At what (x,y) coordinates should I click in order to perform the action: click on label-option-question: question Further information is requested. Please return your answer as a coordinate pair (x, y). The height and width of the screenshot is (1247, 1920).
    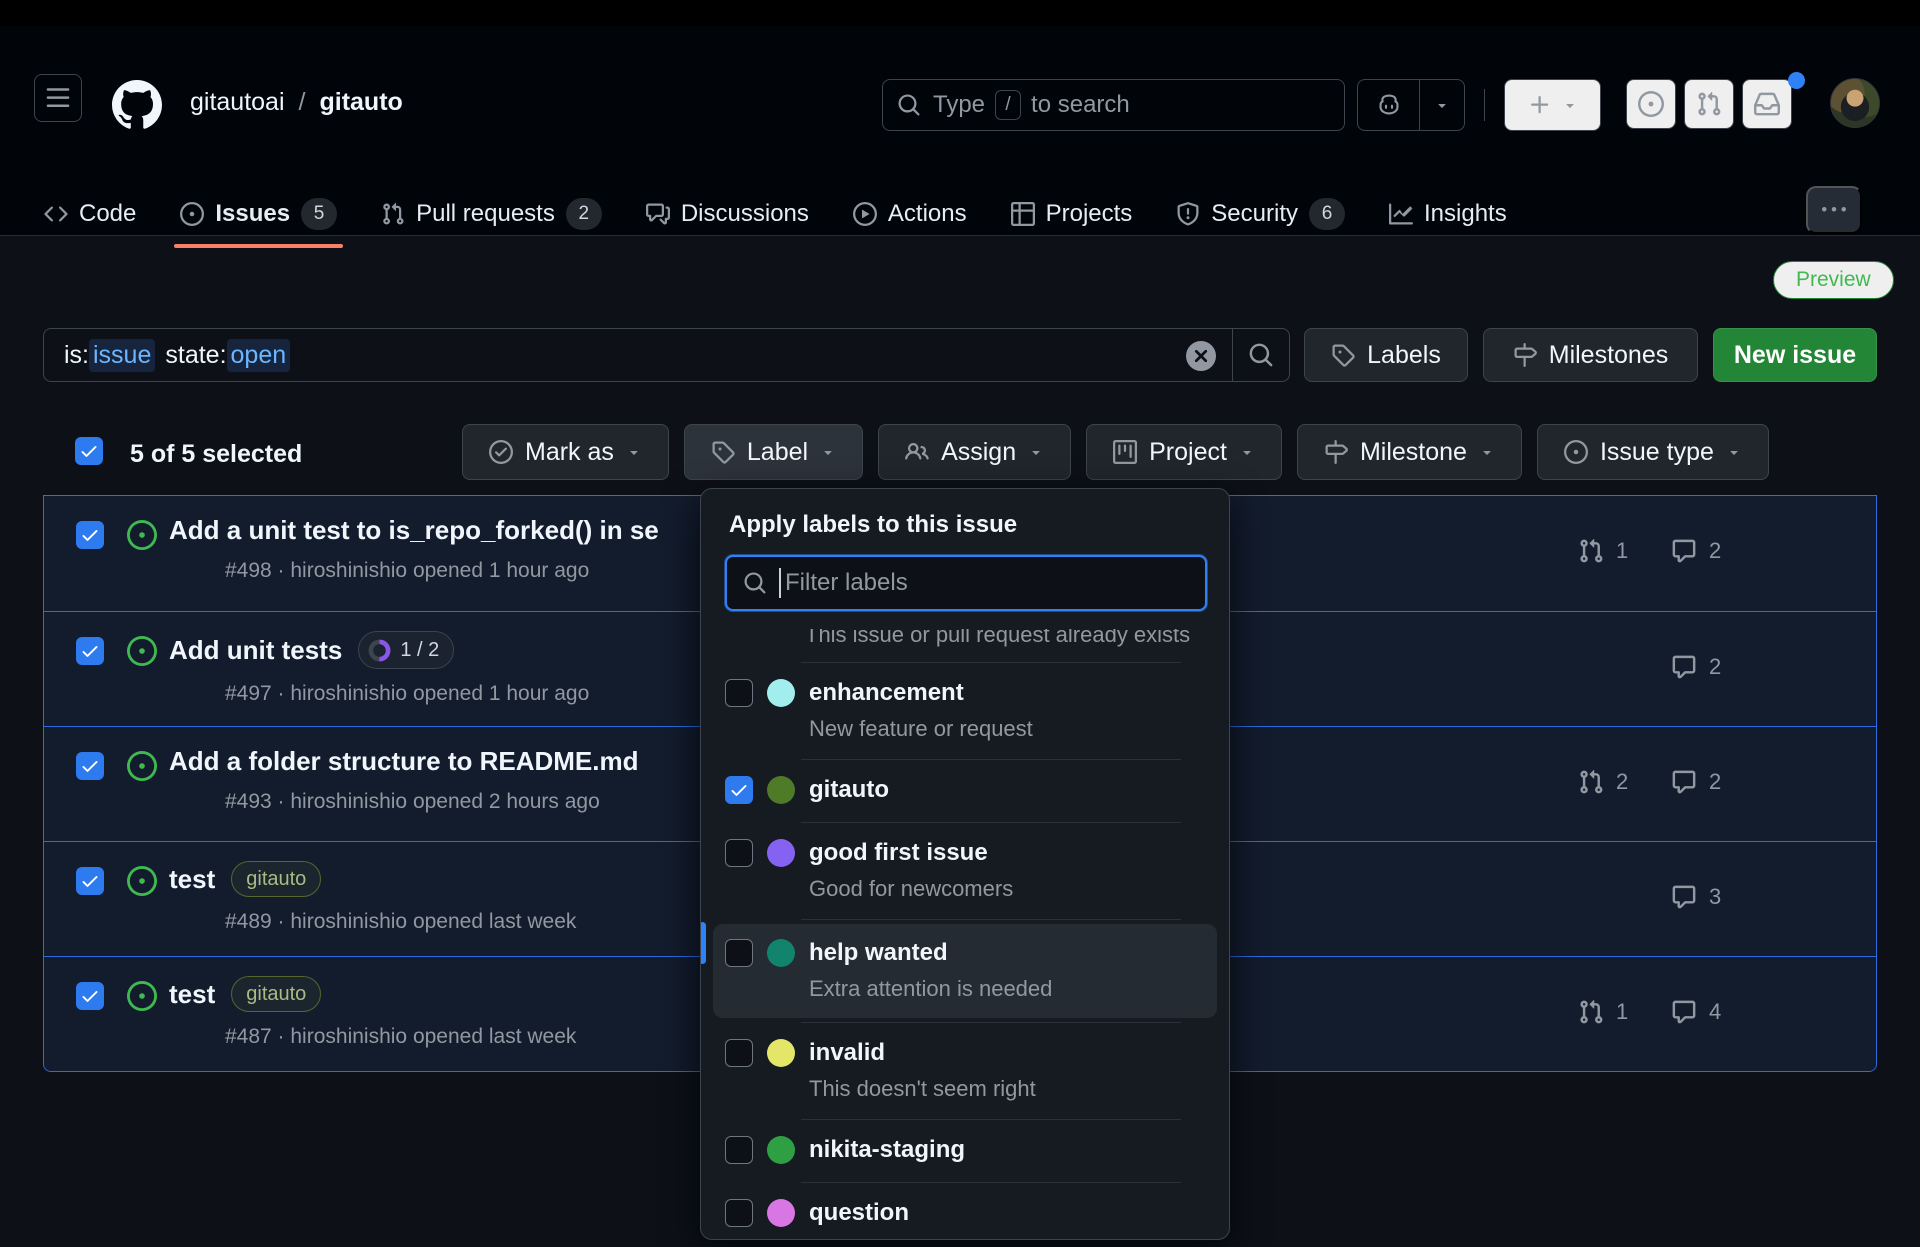
    Looking at the image, I should click on (965, 1211).